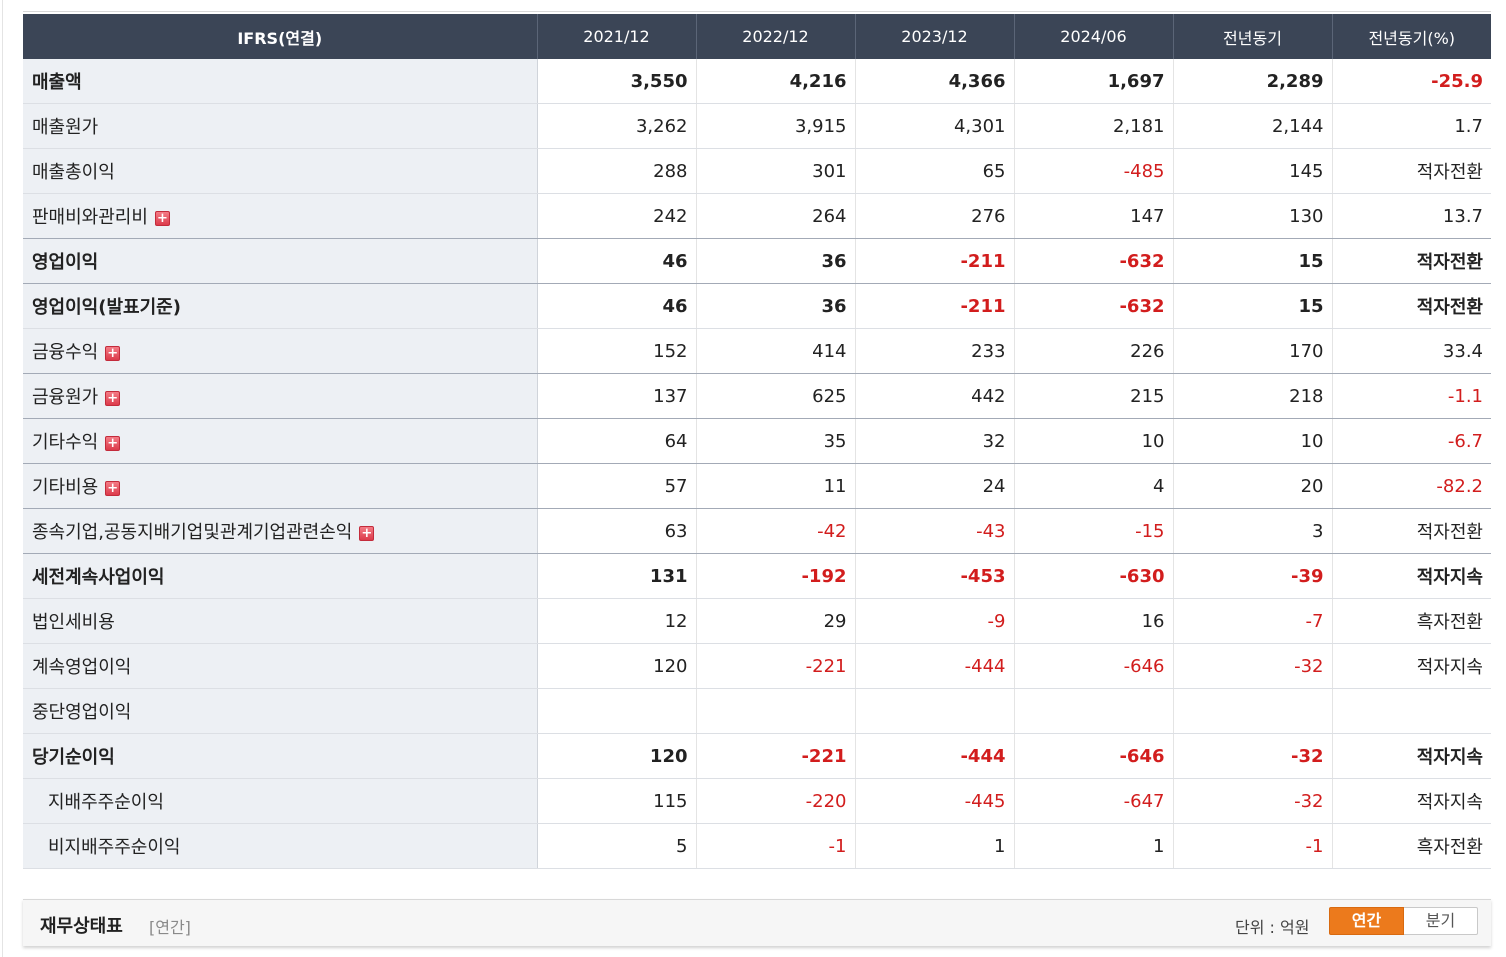  Describe the element at coordinates (65, 352) in the screenshot. I see `row-label: 금융수익` at that location.